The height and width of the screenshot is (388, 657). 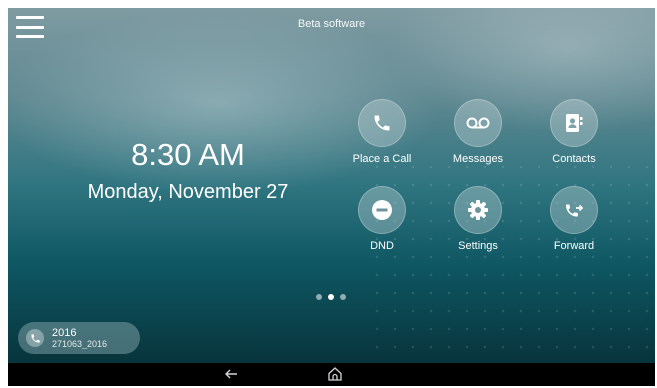 I want to click on dnd-button: DND, so click(x=382, y=219).